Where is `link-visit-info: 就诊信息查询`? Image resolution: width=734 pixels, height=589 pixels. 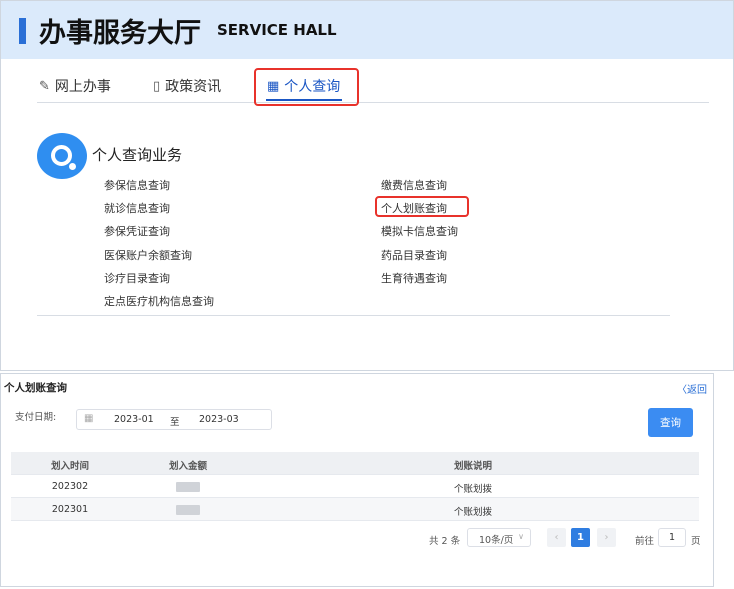 link-visit-info: 就诊信息查询 is located at coordinates (137, 208).